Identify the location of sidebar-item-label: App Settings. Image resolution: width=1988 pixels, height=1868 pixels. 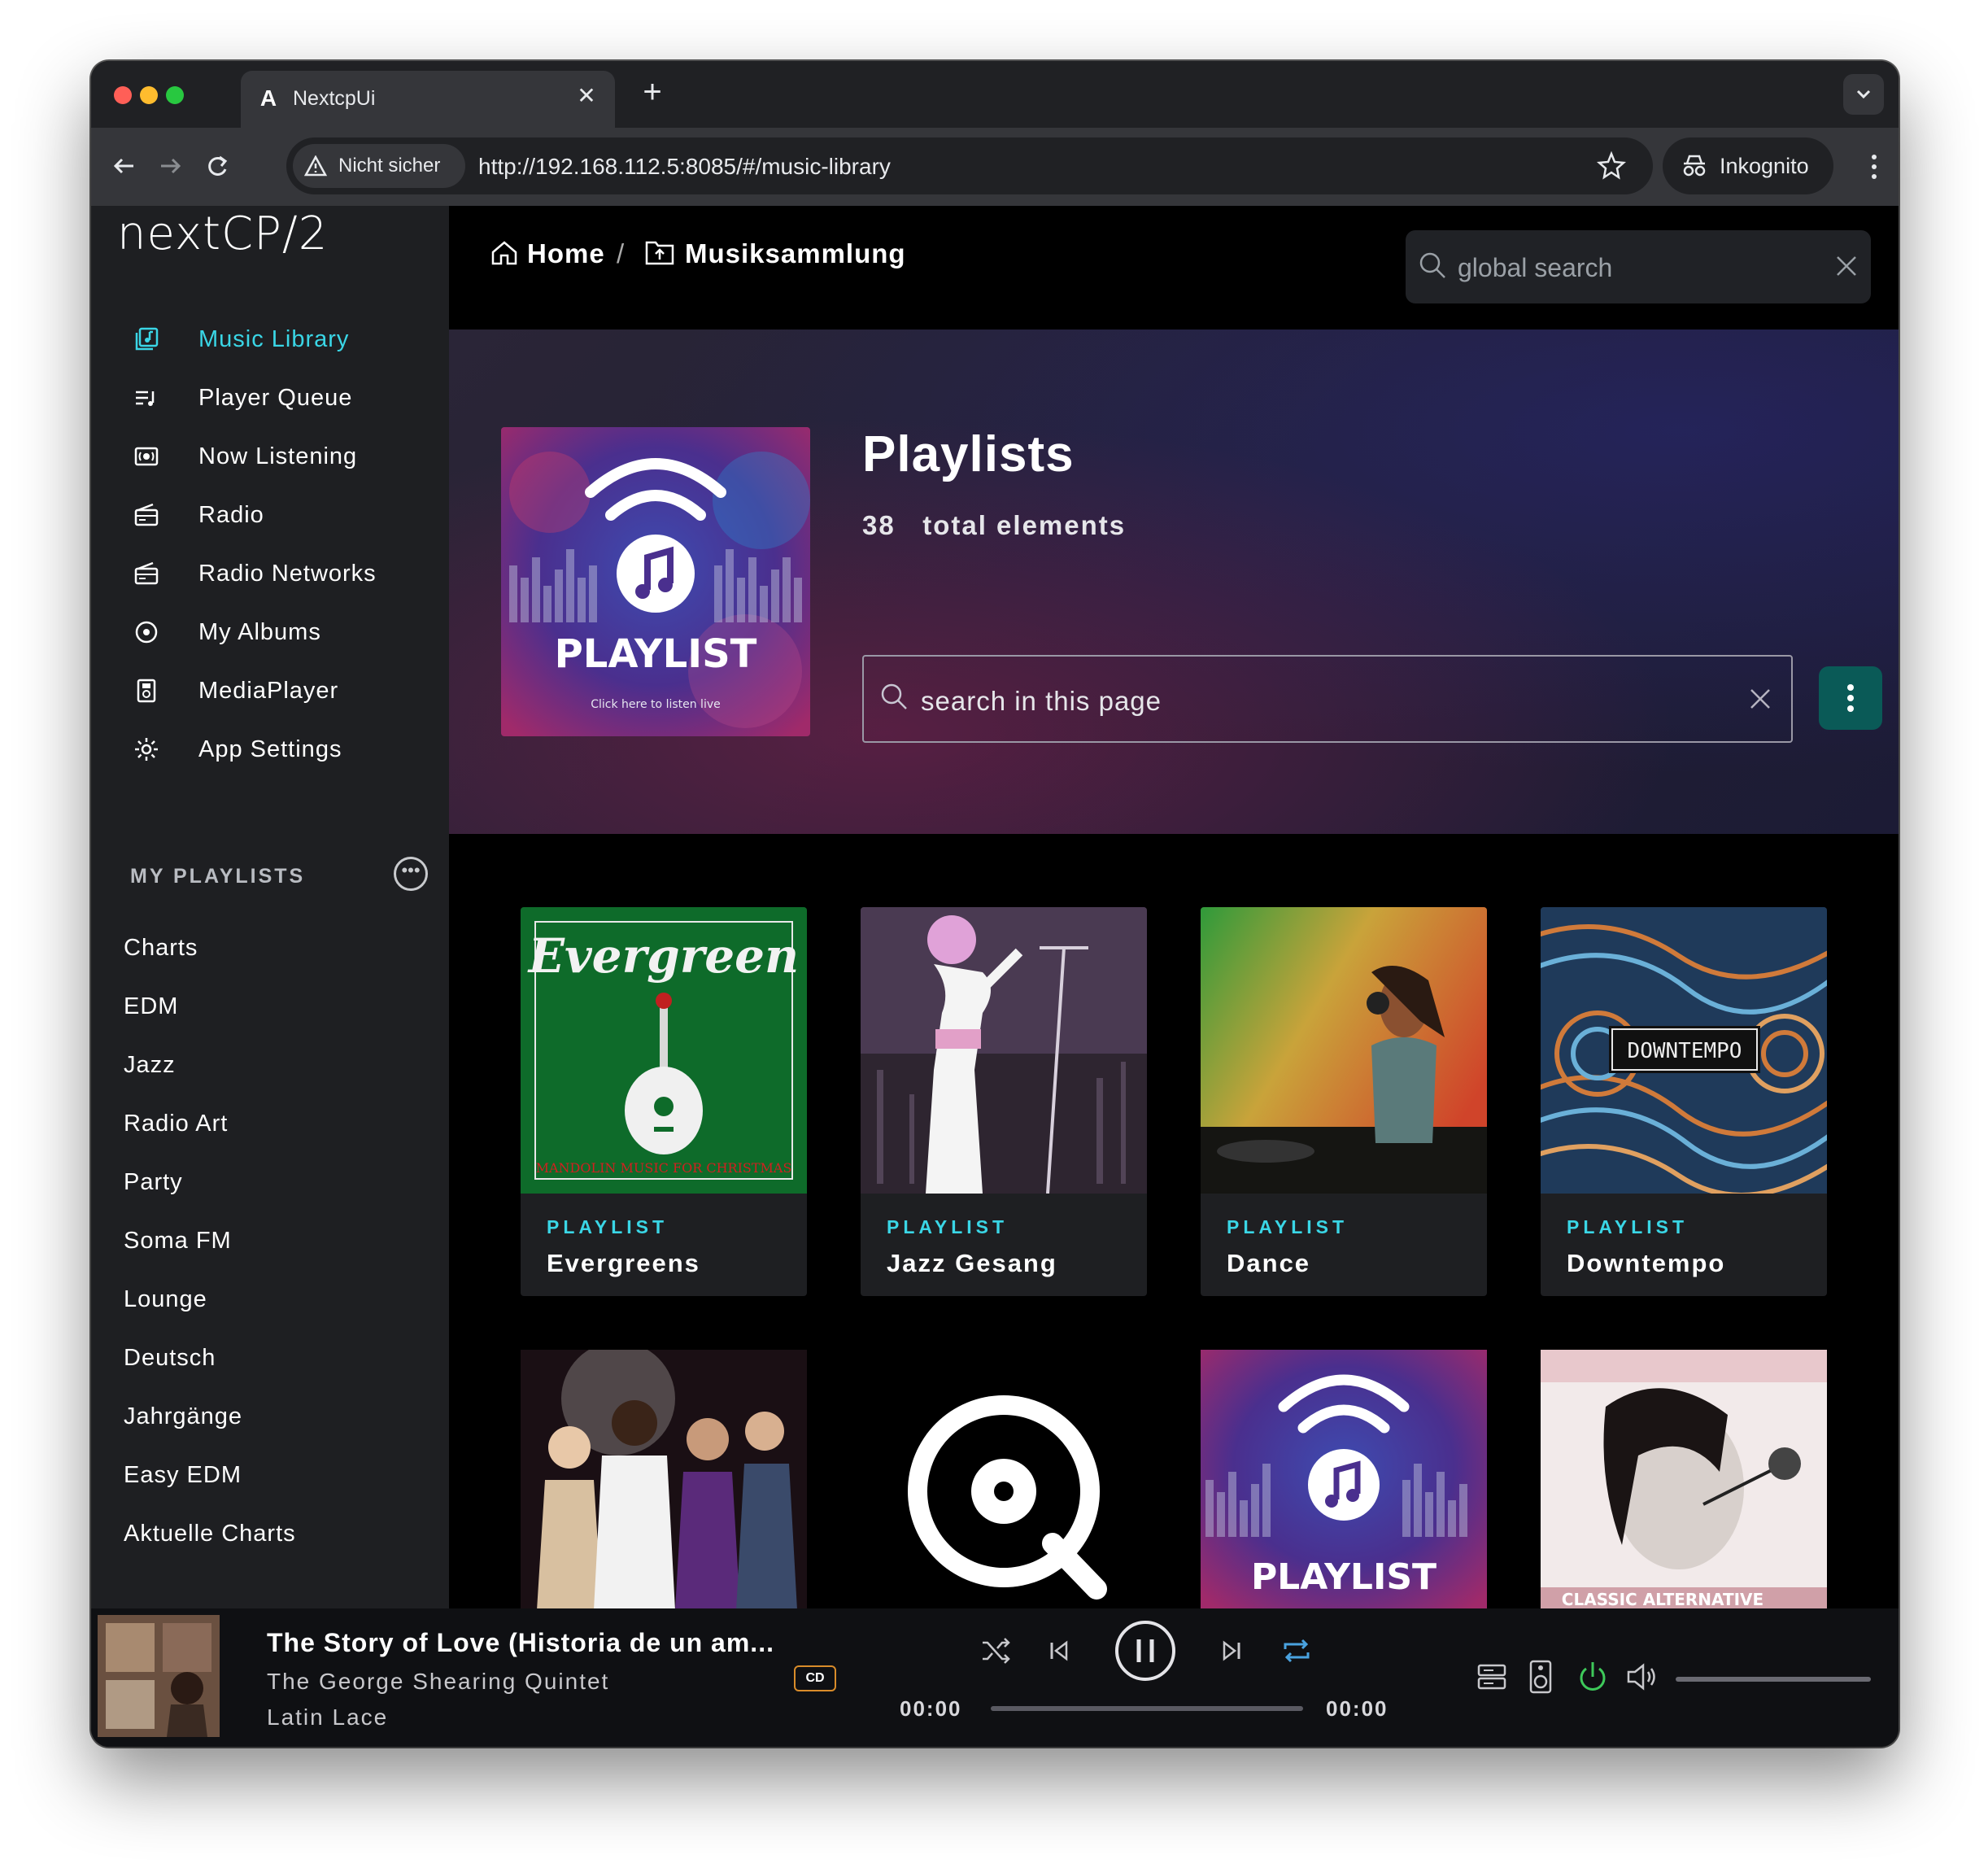
(270, 749).